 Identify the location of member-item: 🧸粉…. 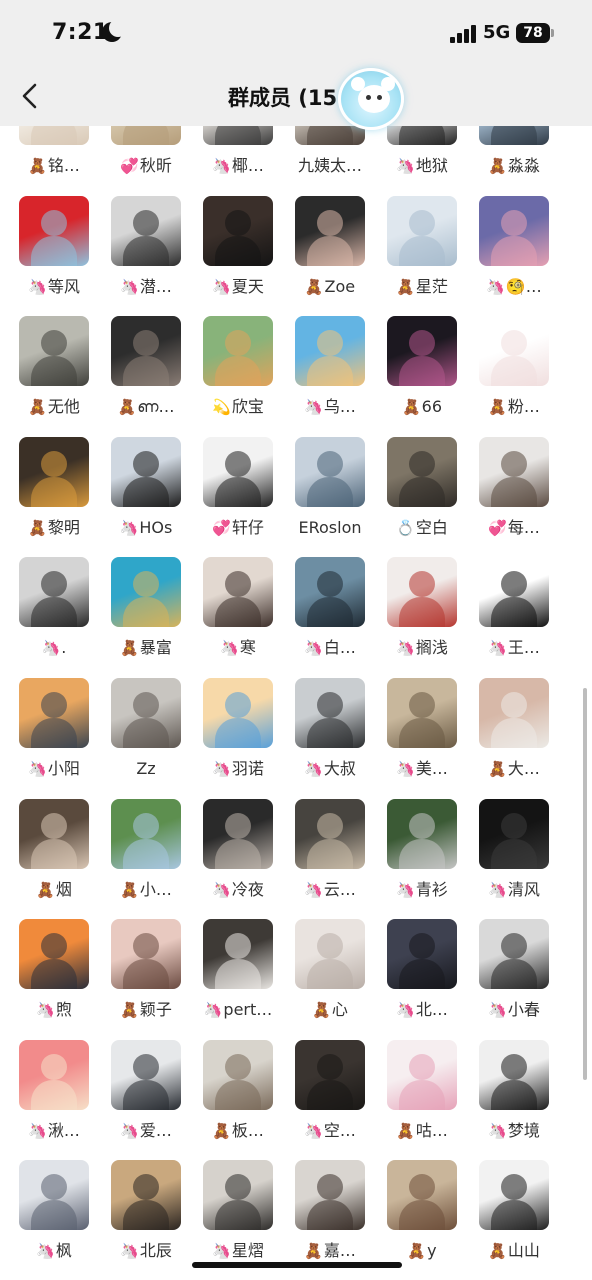
(514, 368).